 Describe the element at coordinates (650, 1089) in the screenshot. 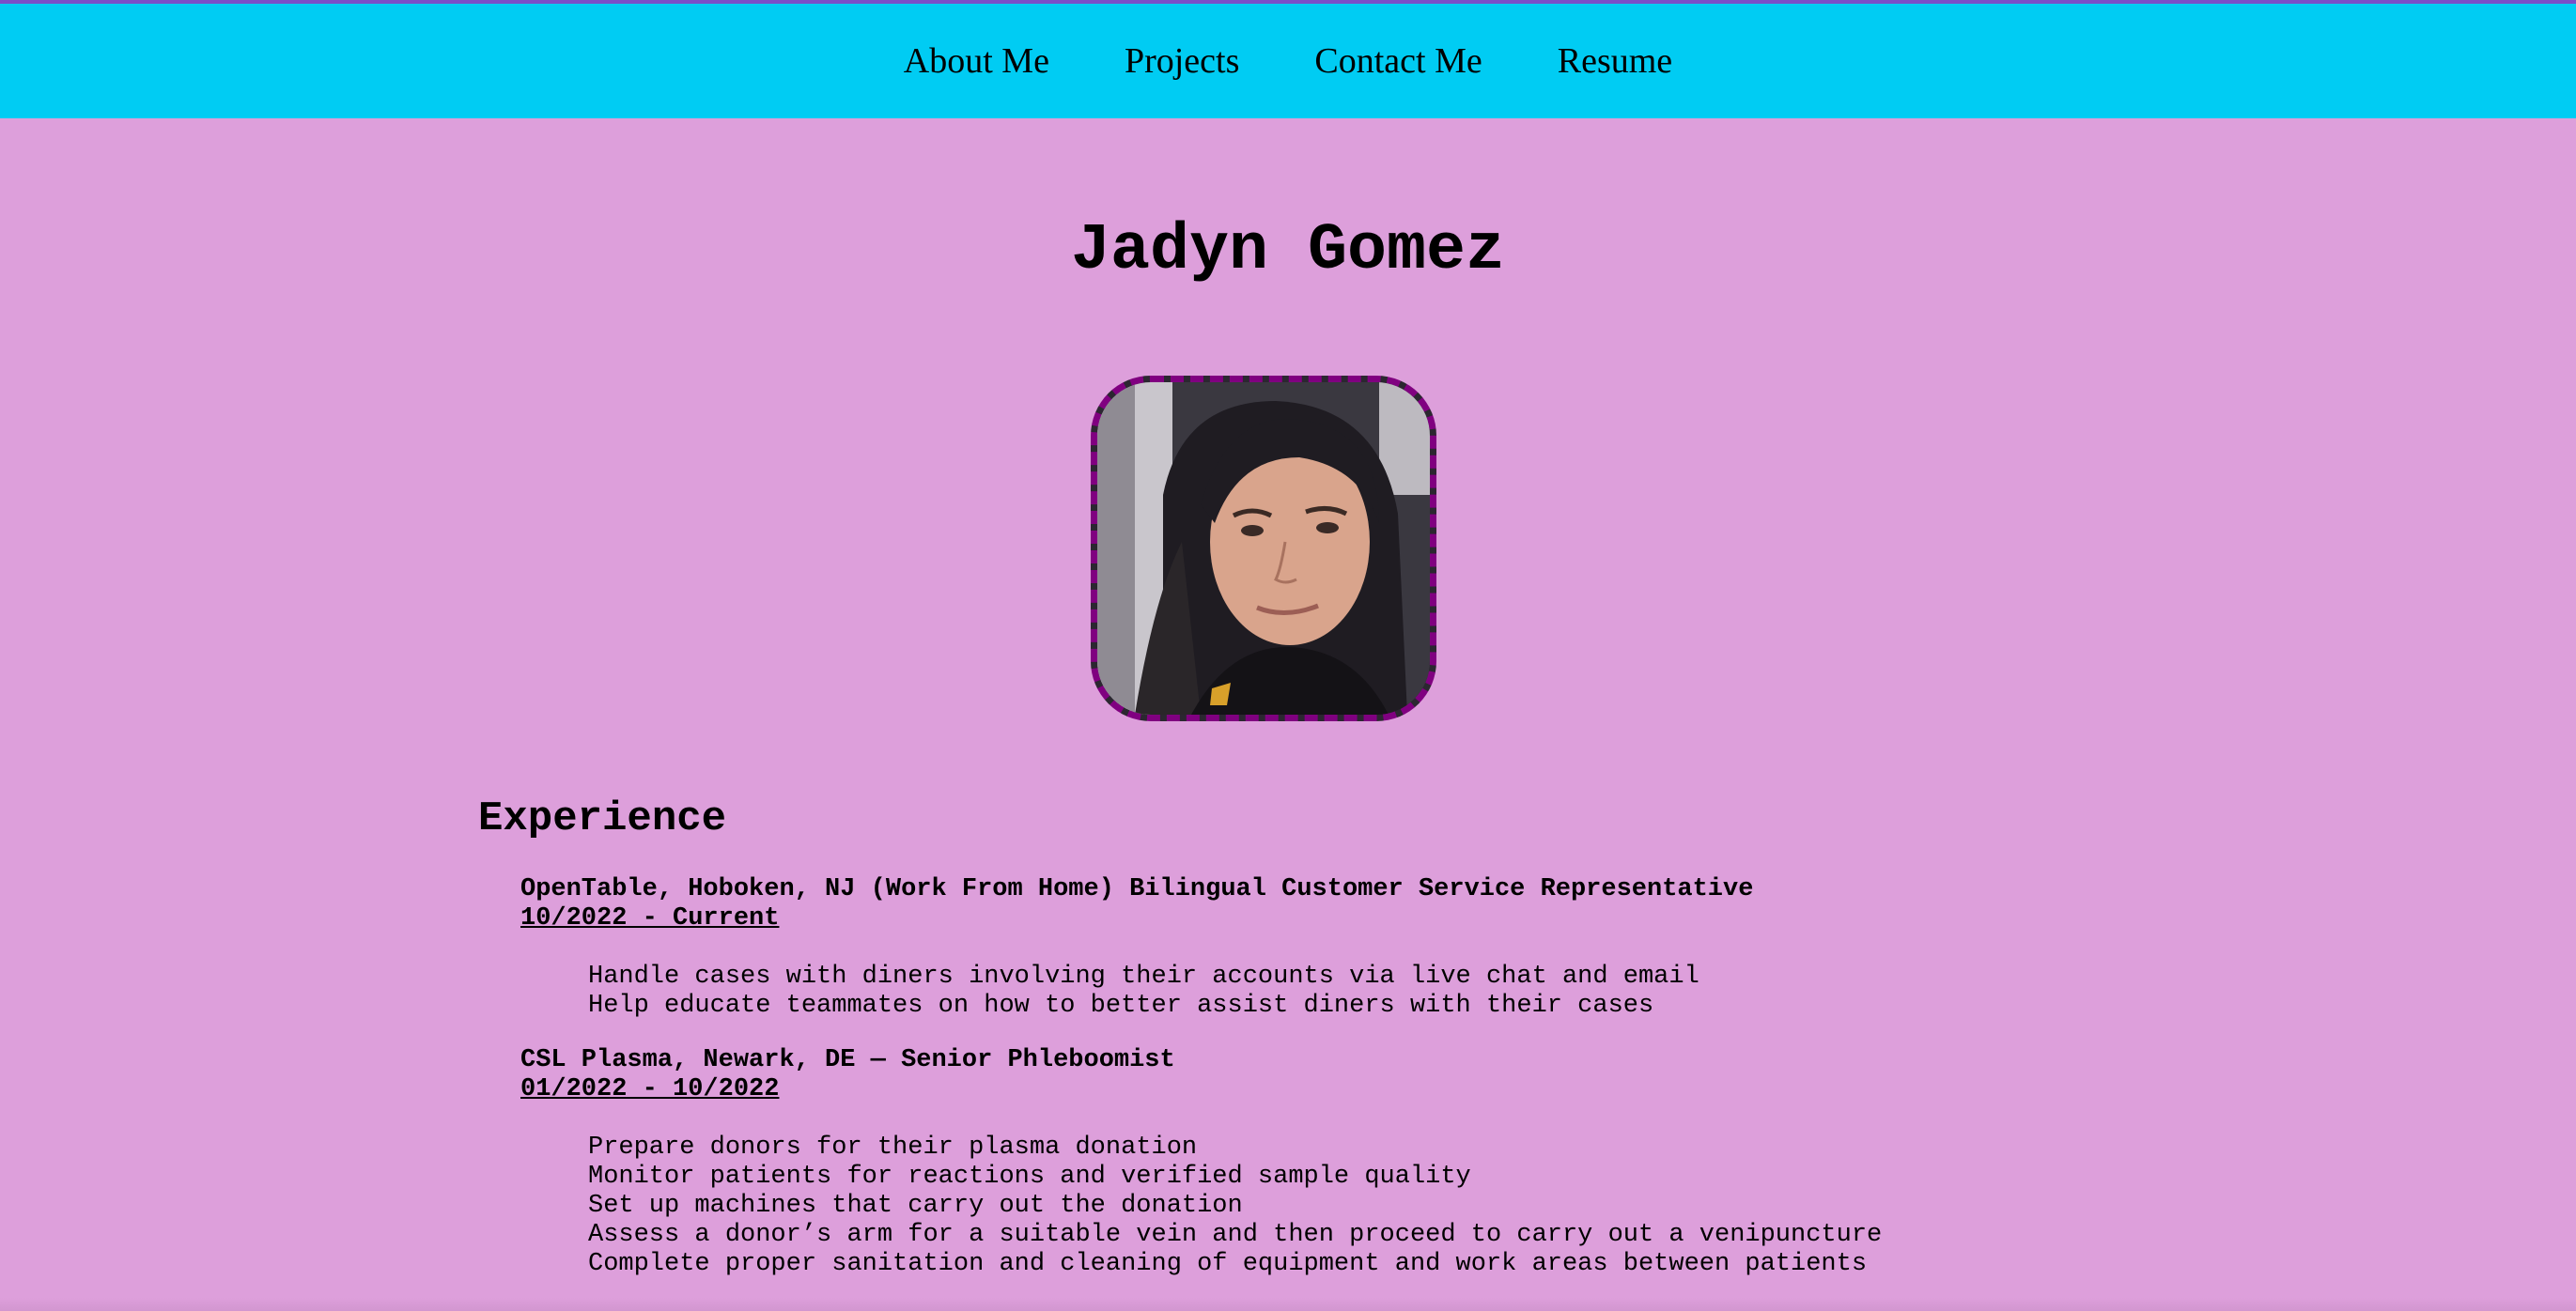

I see `job-dates: 01/2022 - 10/2022` at that location.